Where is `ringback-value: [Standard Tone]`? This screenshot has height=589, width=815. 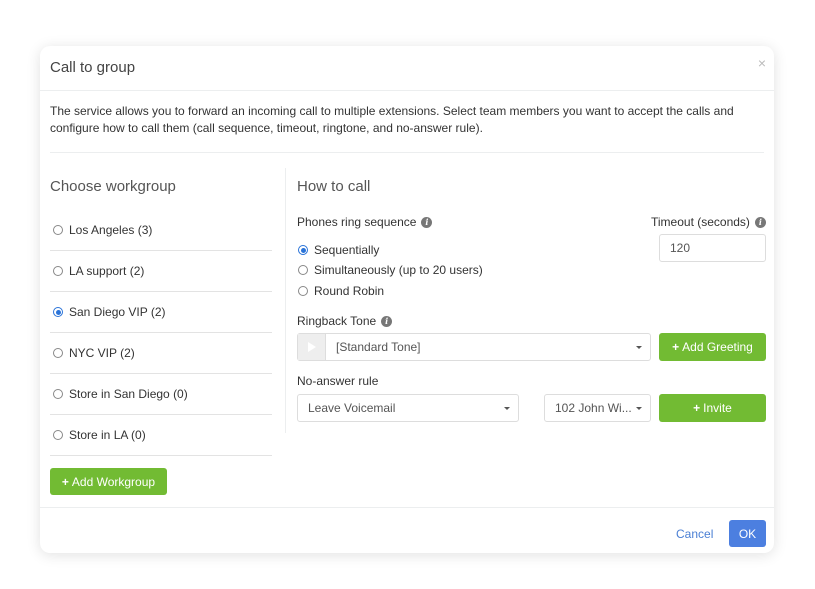 ringback-value: [Standard Tone] is located at coordinates (378, 347).